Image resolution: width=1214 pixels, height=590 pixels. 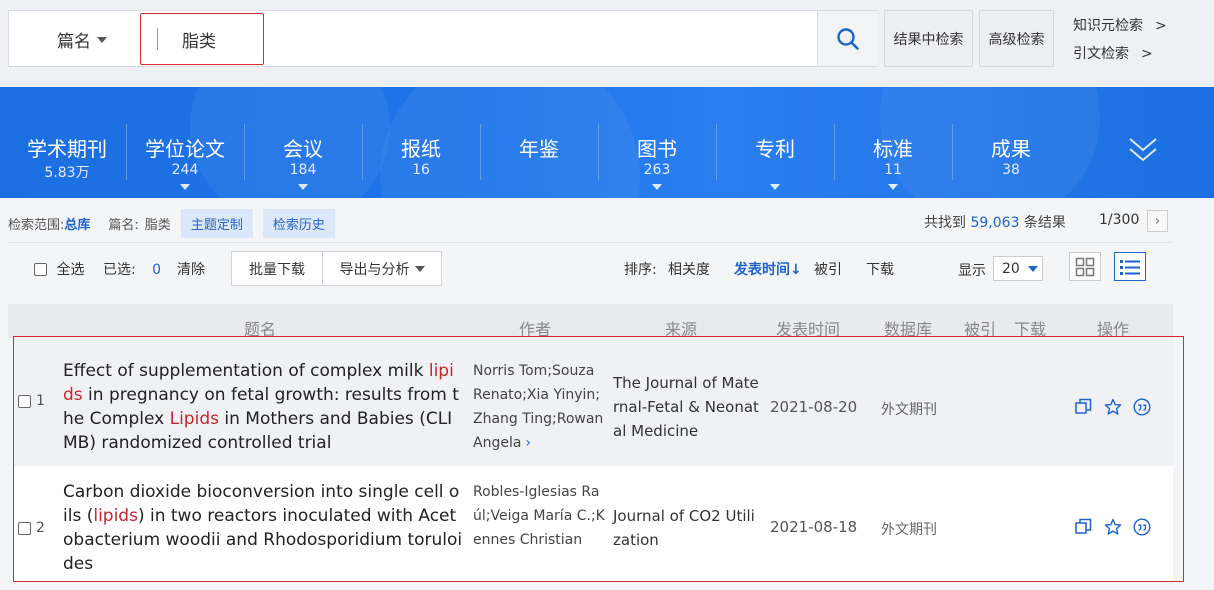 I want to click on category-tab: 图书 263, so click(x=657, y=142).